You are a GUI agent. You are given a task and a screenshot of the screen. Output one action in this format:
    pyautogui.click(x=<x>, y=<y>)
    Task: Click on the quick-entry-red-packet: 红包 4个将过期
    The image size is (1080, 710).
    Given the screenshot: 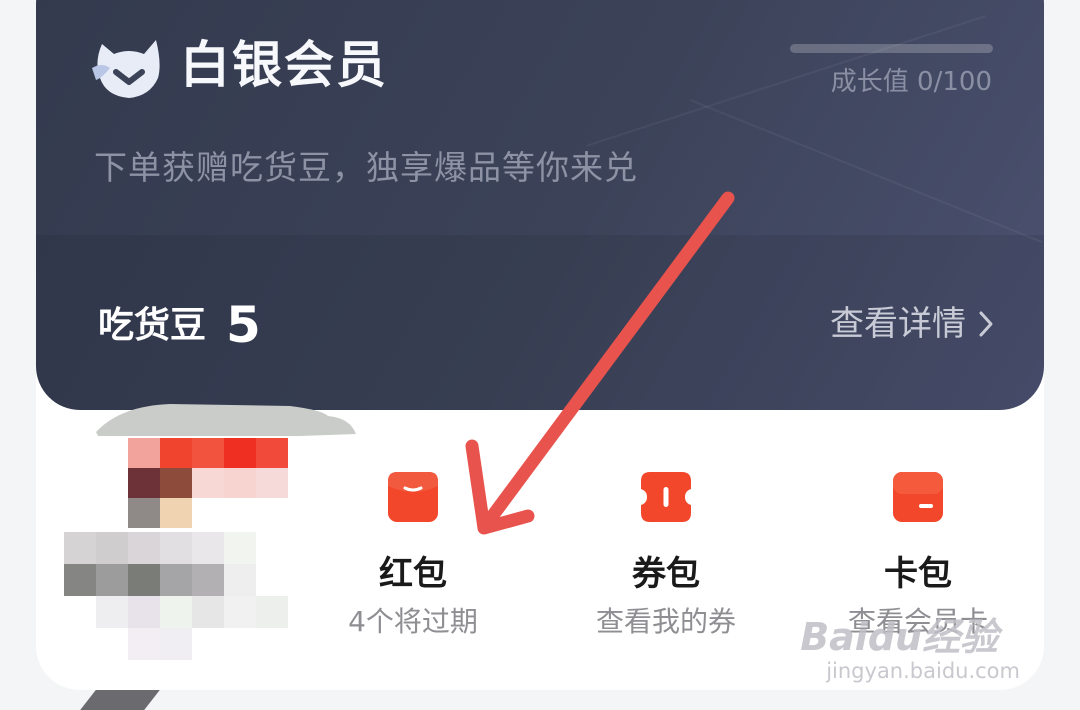 What is the action you would take?
    pyautogui.click(x=413, y=556)
    